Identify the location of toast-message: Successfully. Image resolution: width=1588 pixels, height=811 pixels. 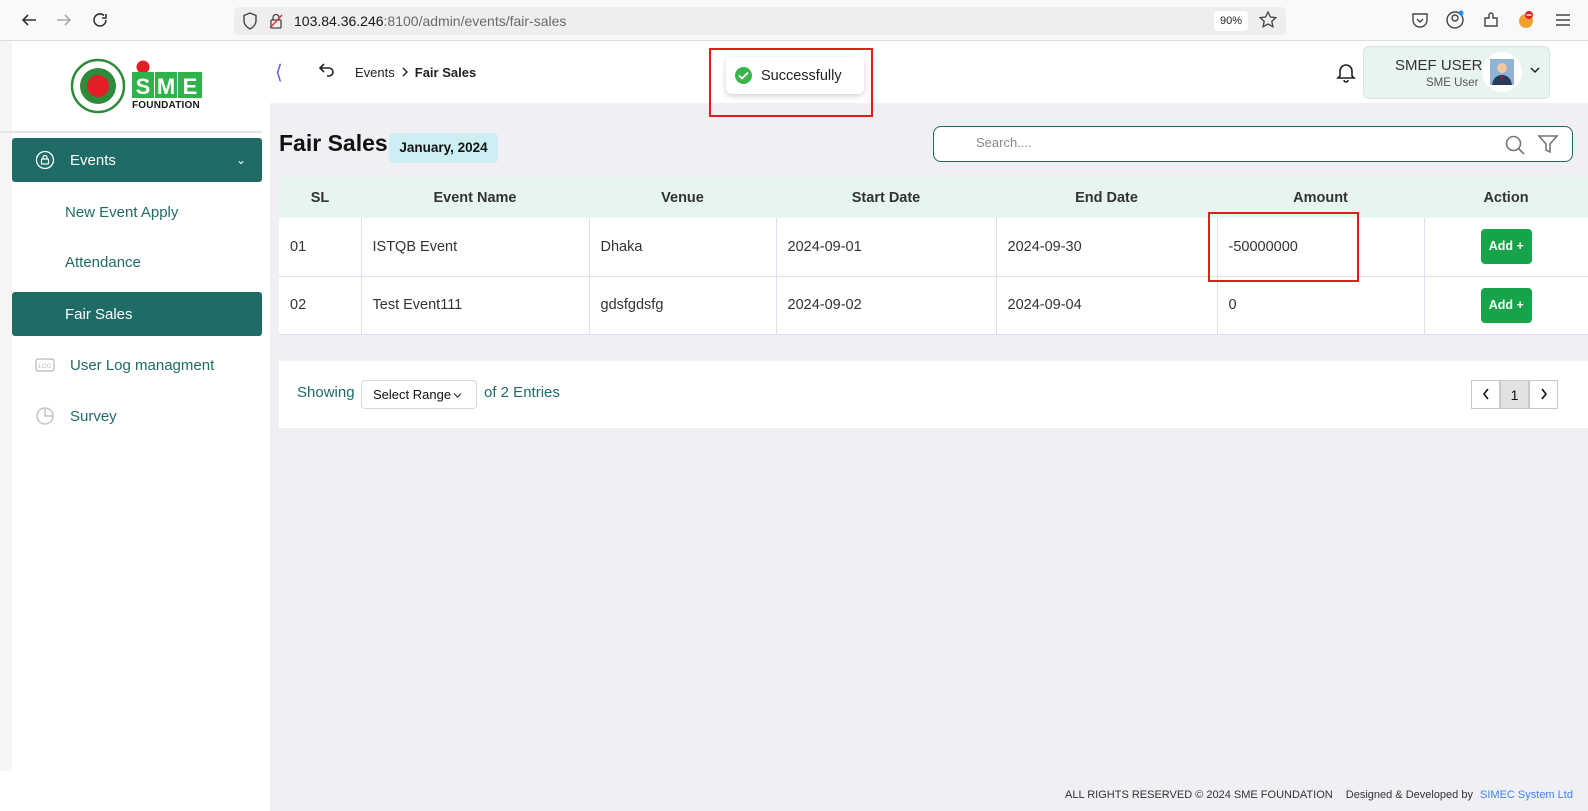
(801, 75).